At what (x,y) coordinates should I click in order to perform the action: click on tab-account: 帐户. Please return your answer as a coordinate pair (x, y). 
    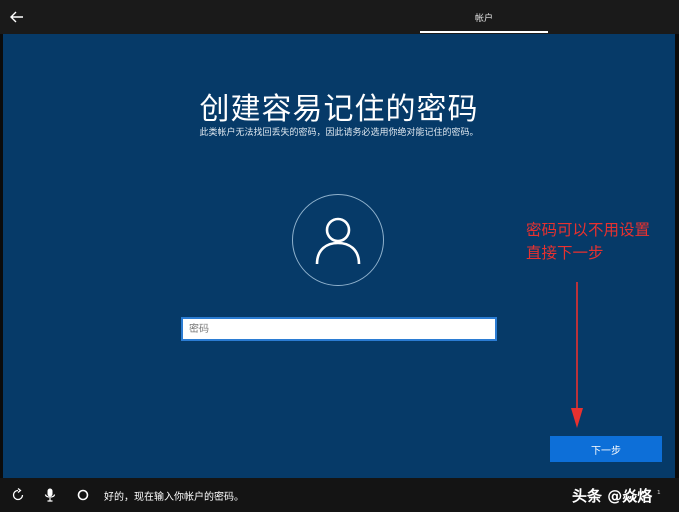
    Looking at the image, I should click on (484, 17).